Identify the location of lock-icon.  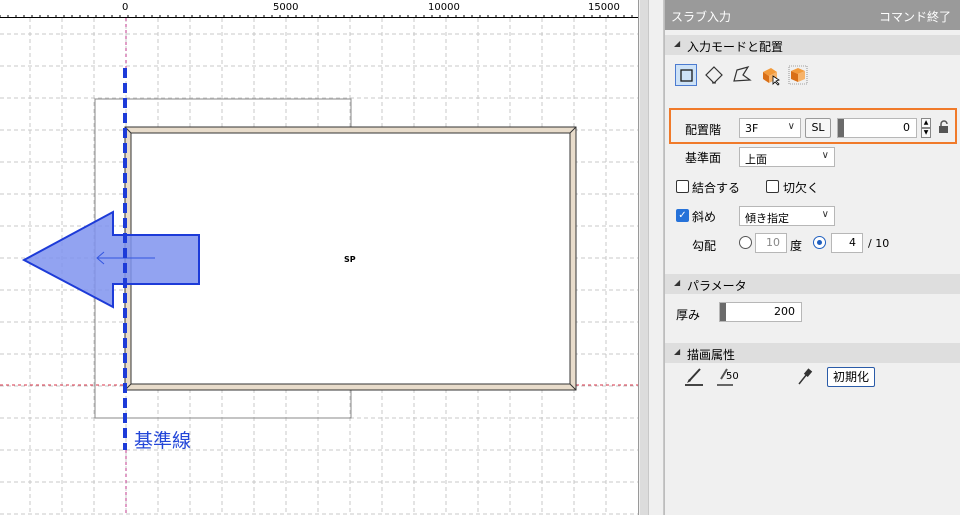
(944, 128).